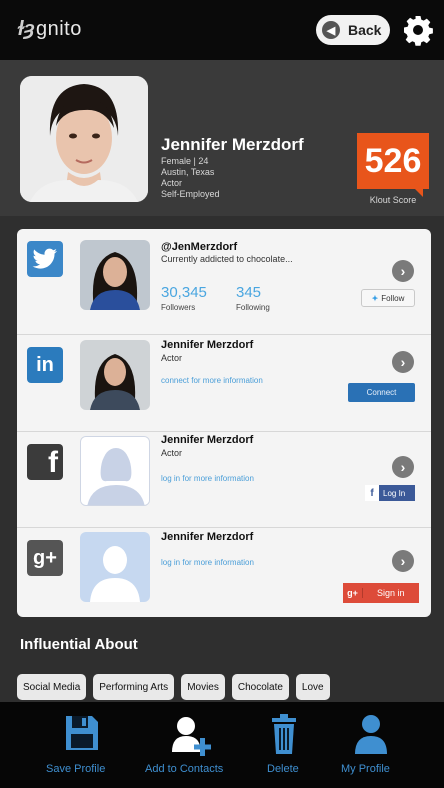  What do you see at coordinates (184, 769) in the screenshot?
I see `add-to-contacts-label: Add to Contacts` at bounding box center [184, 769].